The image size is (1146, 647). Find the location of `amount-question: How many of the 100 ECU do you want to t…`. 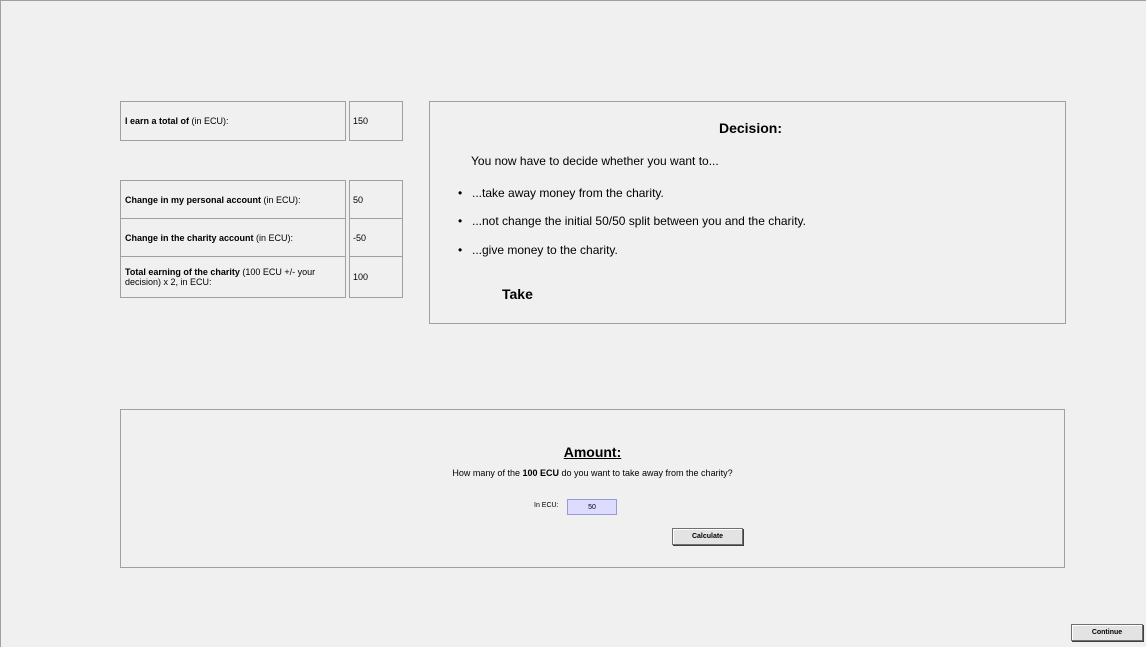

amount-question: How many of the 100 ECU do you want to t… is located at coordinates (592, 473).